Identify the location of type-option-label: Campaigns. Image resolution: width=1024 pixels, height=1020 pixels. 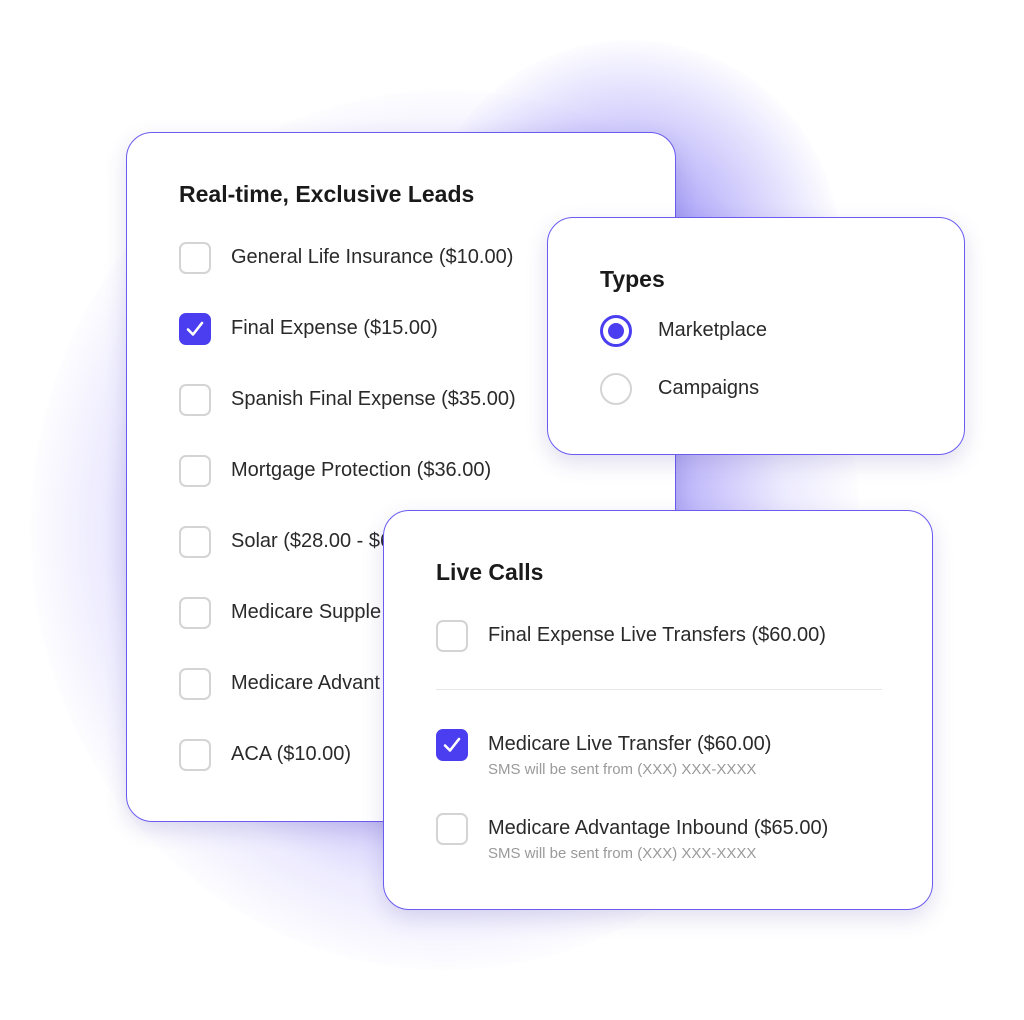
(709, 388).